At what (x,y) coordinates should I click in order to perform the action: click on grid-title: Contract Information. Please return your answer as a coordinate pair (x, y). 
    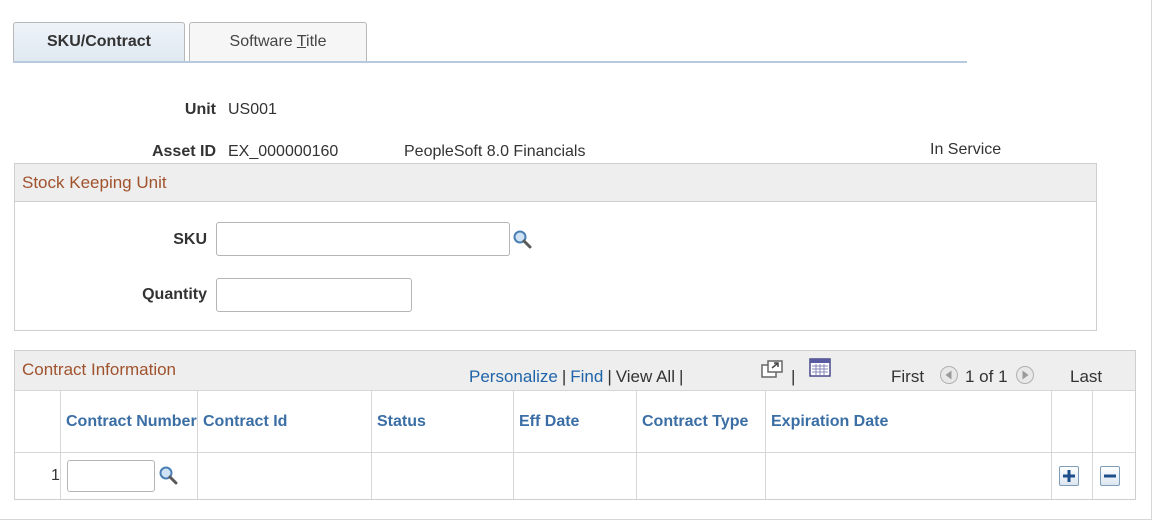
    Looking at the image, I should click on (99, 369).